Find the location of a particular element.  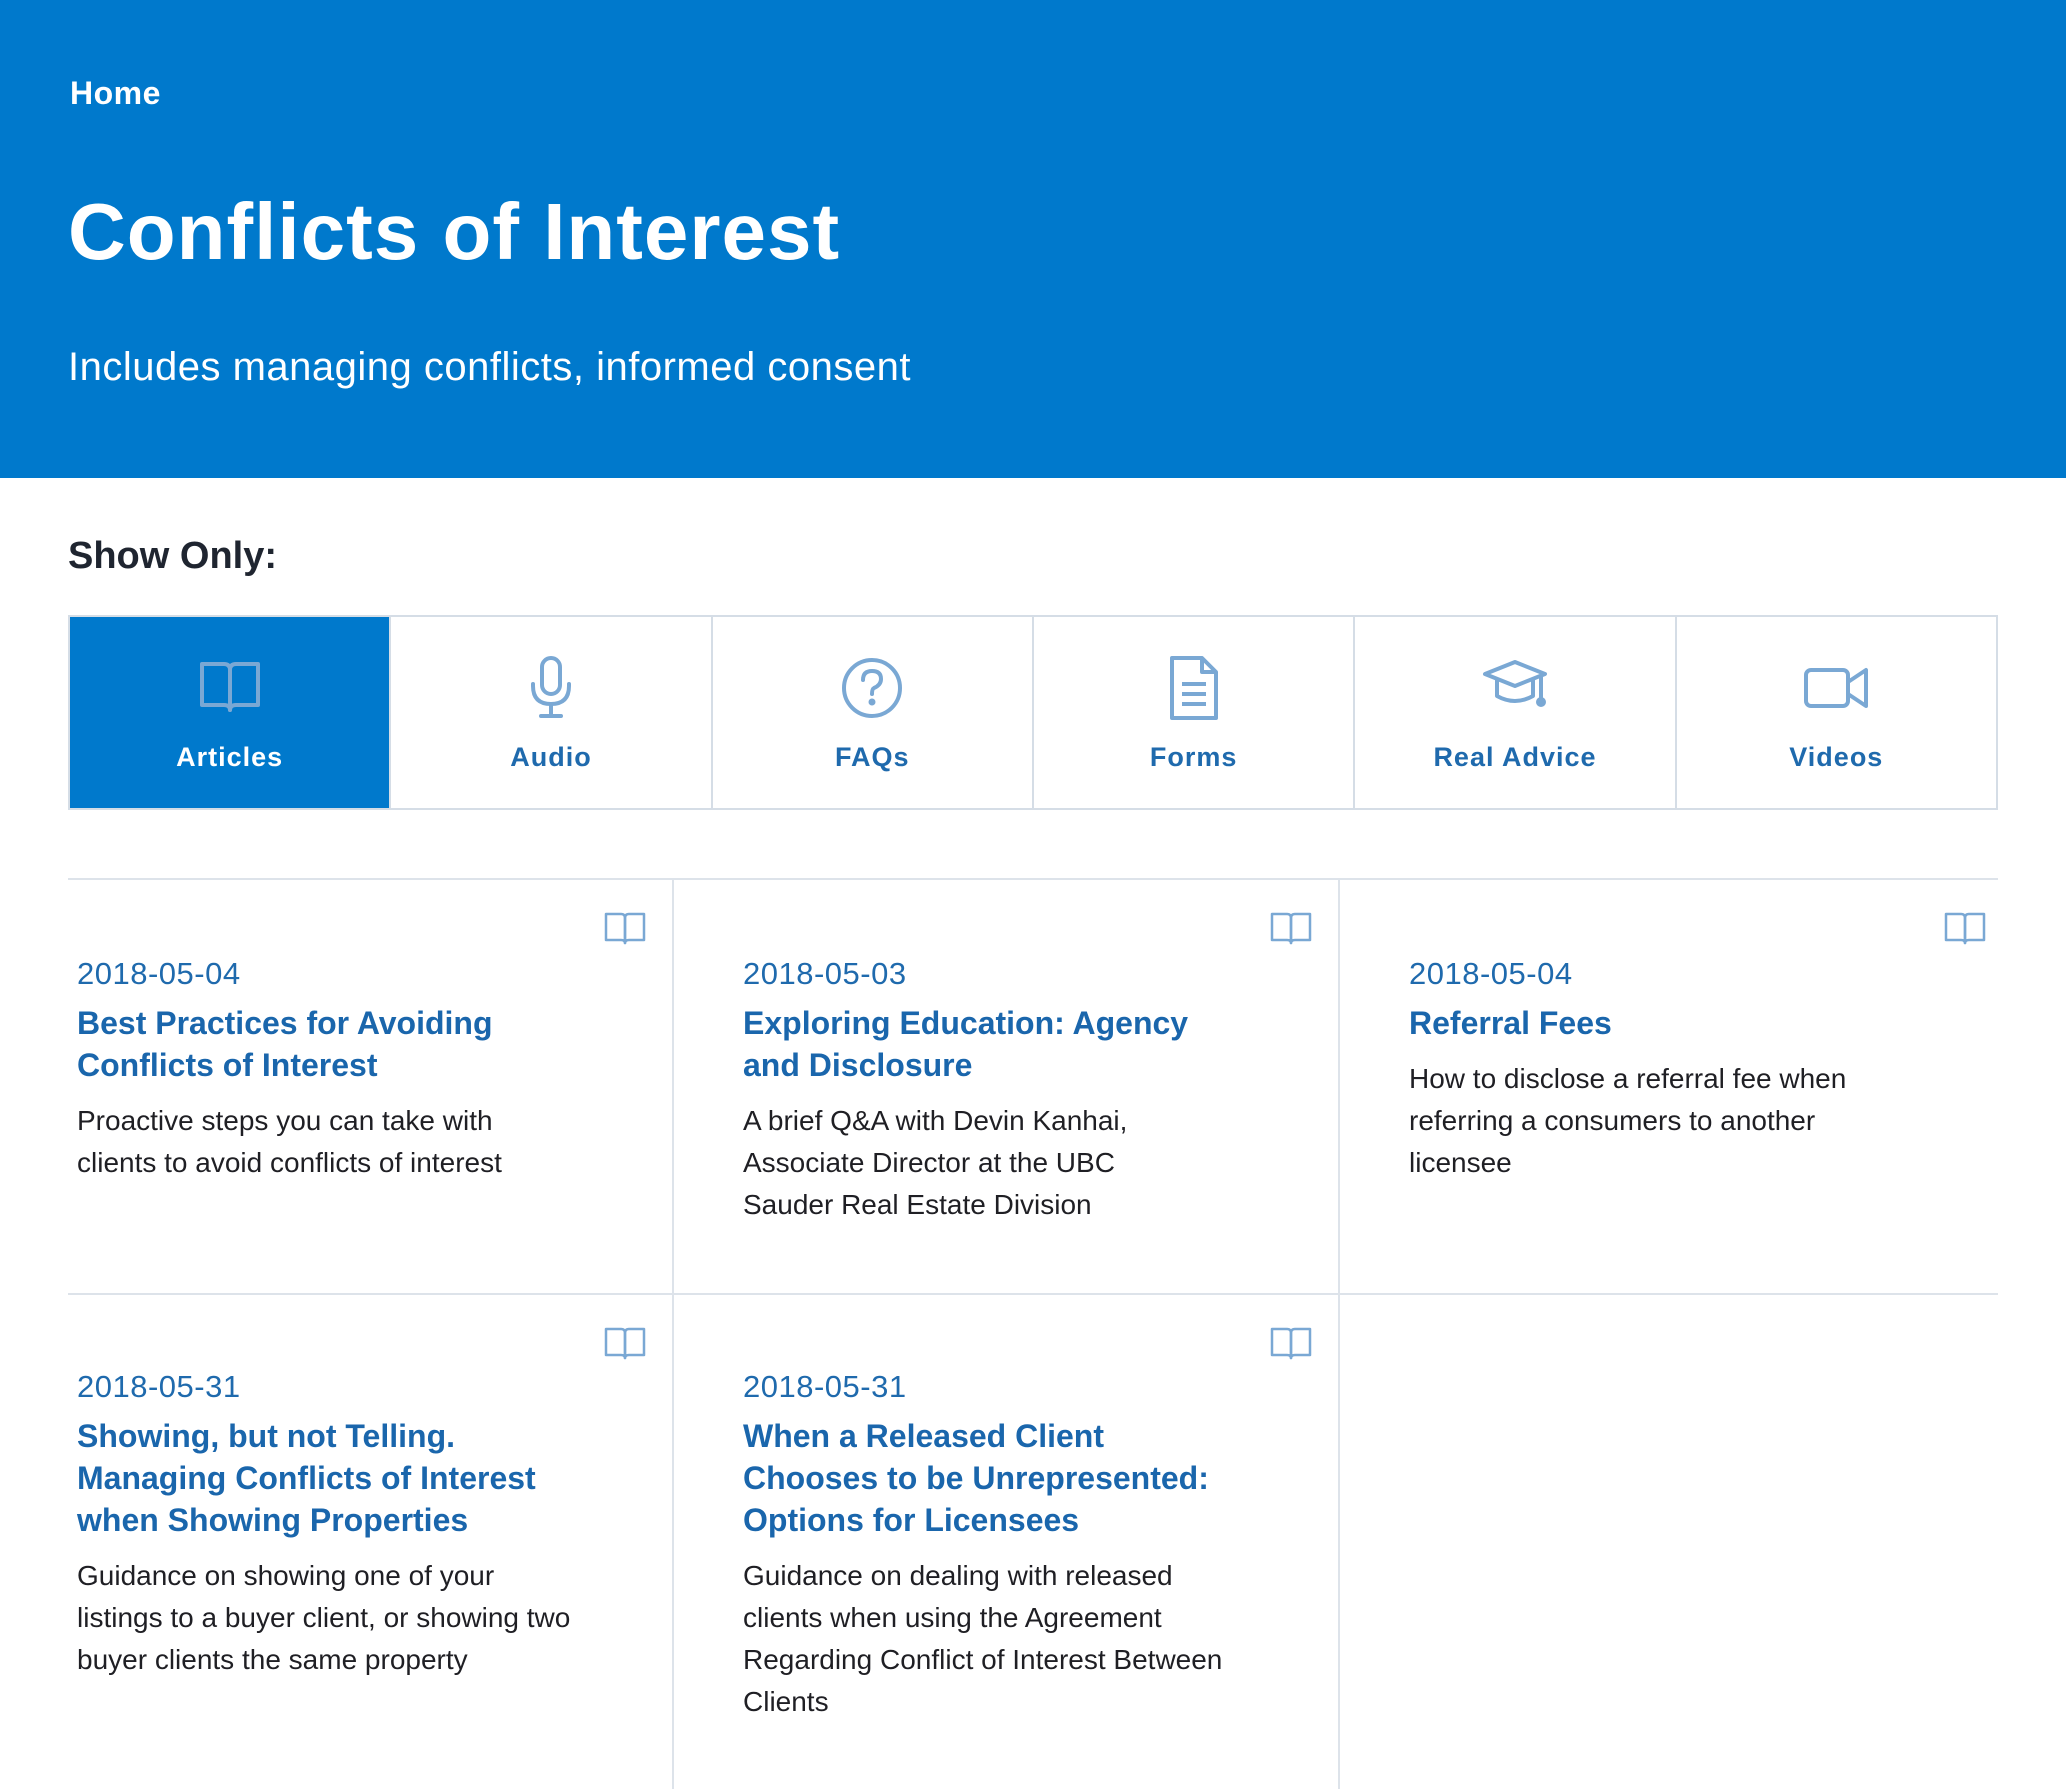

filter-videos-label: Videos is located at coordinates (1836, 757).